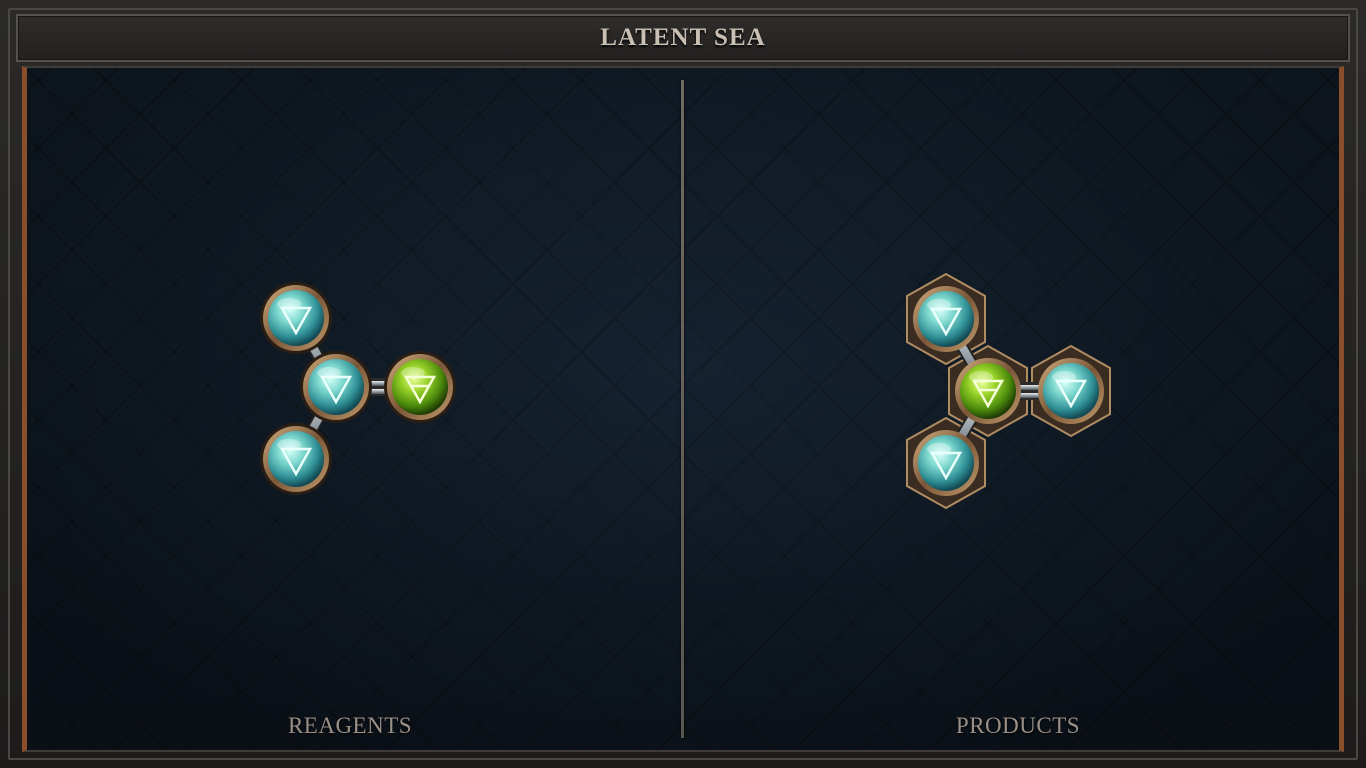 This screenshot has width=1366, height=768. I want to click on reagent-atom-water-top, so click(296, 318).